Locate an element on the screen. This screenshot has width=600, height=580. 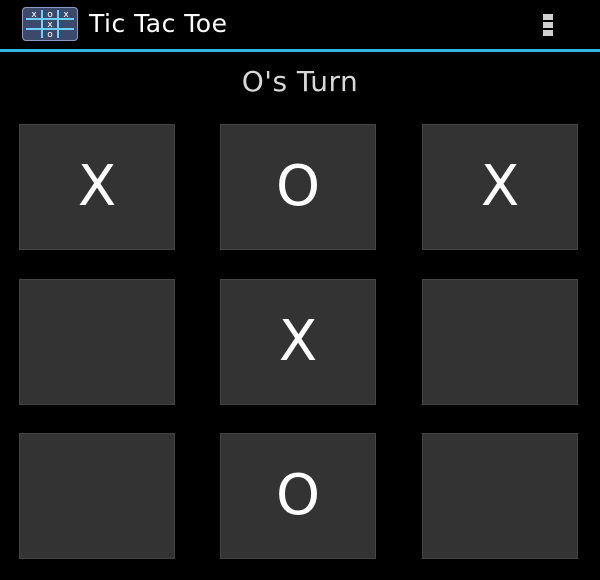
overflow-menu-icon is located at coordinates (548, 25).